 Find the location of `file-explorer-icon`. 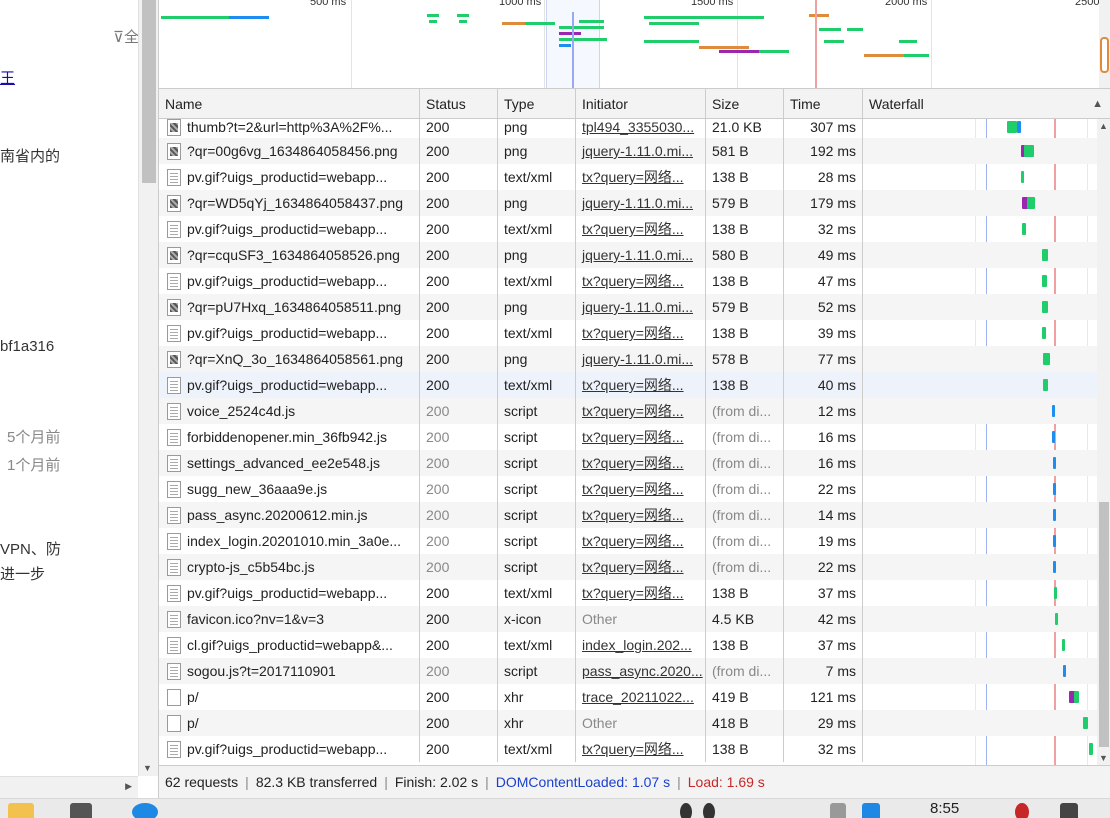

file-explorer-icon is located at coordinates (21, 810).